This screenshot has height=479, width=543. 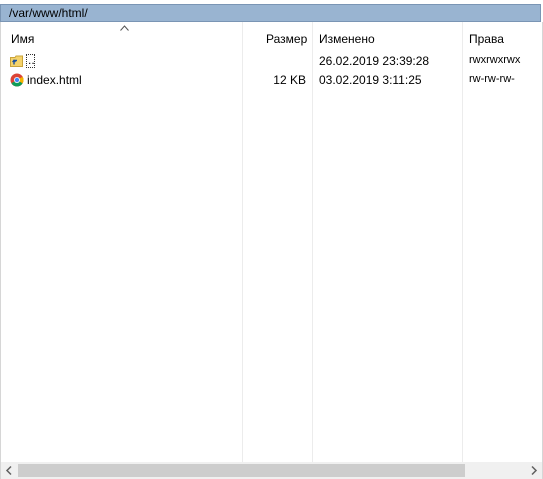 I want to click on scrollbar-thumb, so click(x=241, y=470).